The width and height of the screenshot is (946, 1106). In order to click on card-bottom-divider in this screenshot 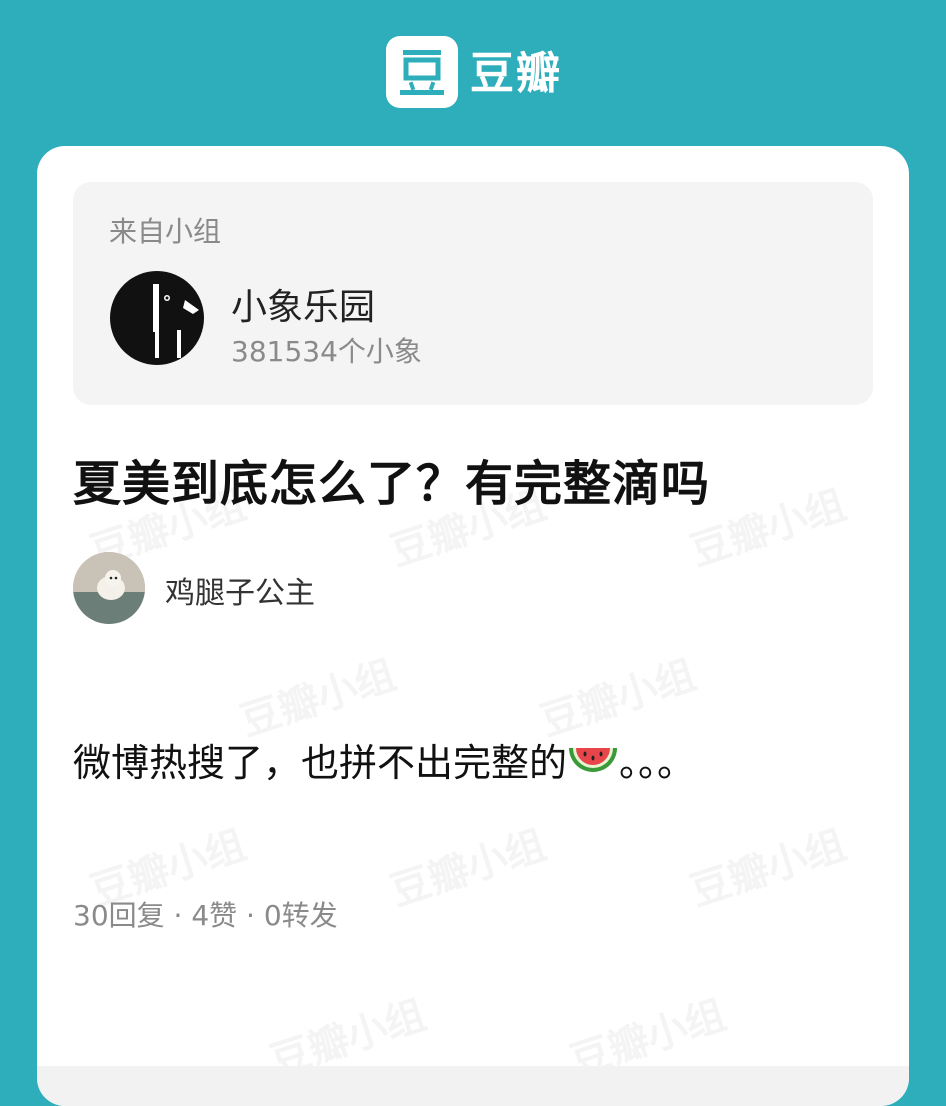, I will do `click(473, 1086)`.